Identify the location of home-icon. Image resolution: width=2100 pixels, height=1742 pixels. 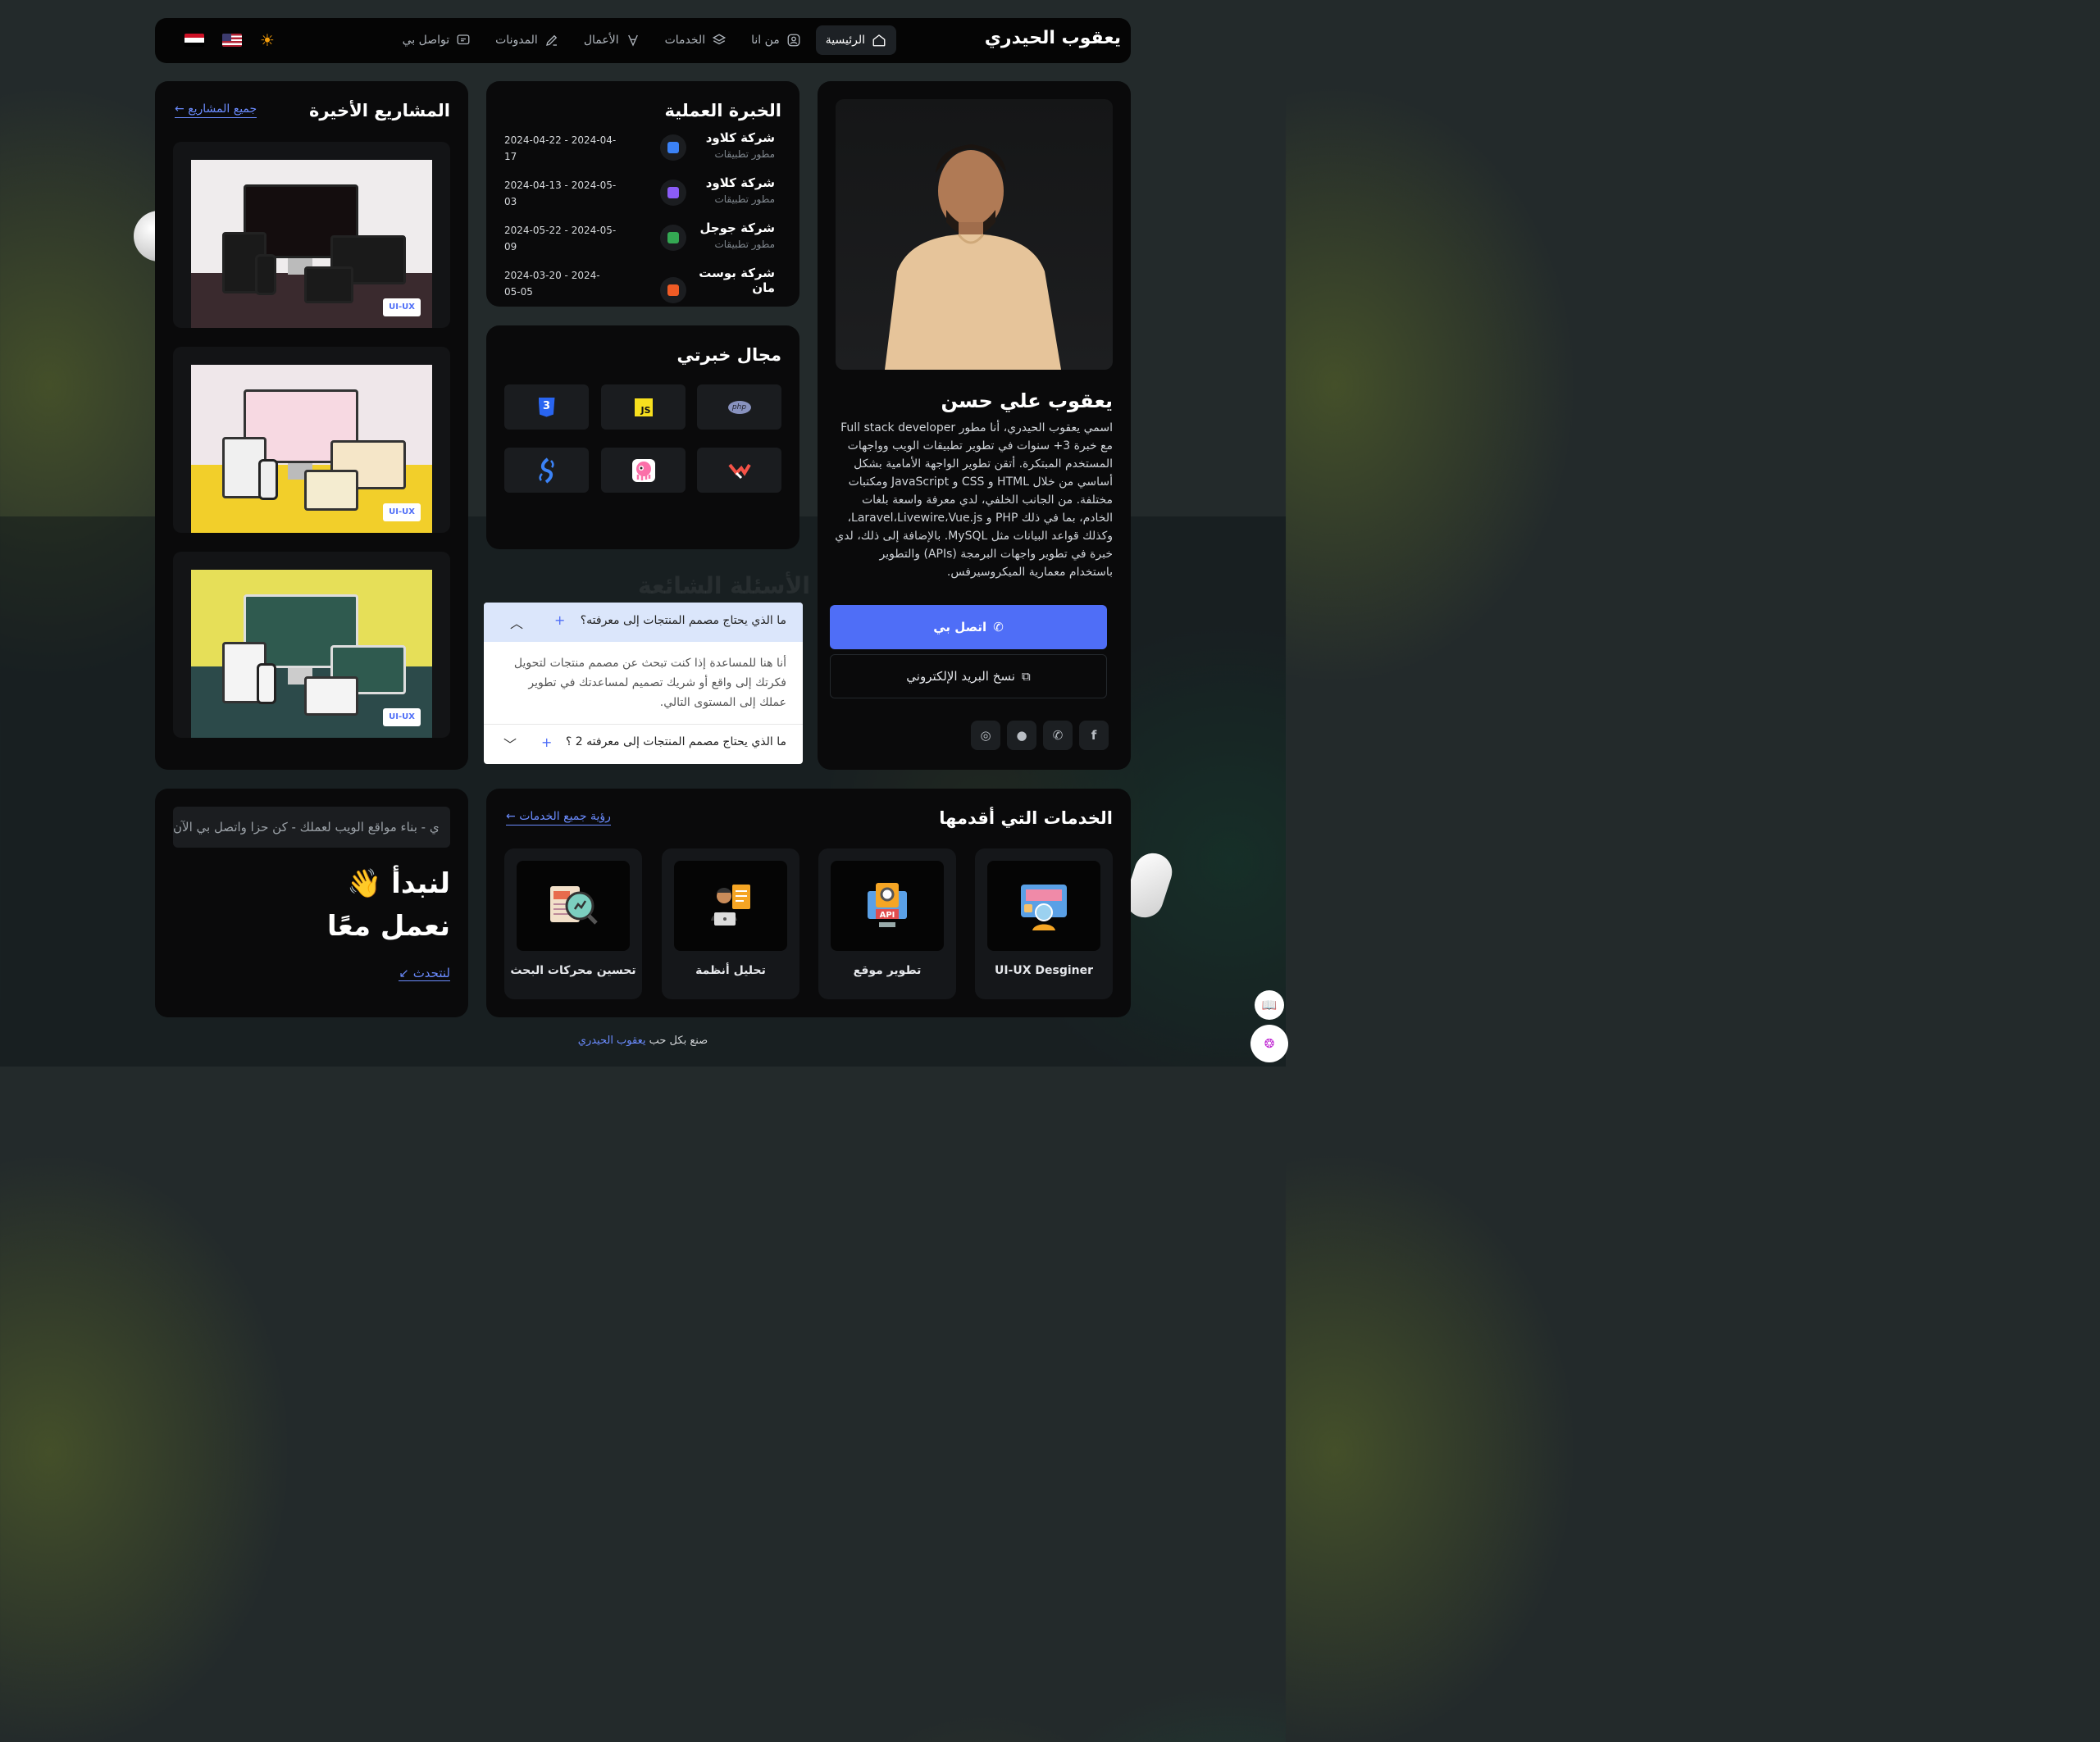
(879, 40).